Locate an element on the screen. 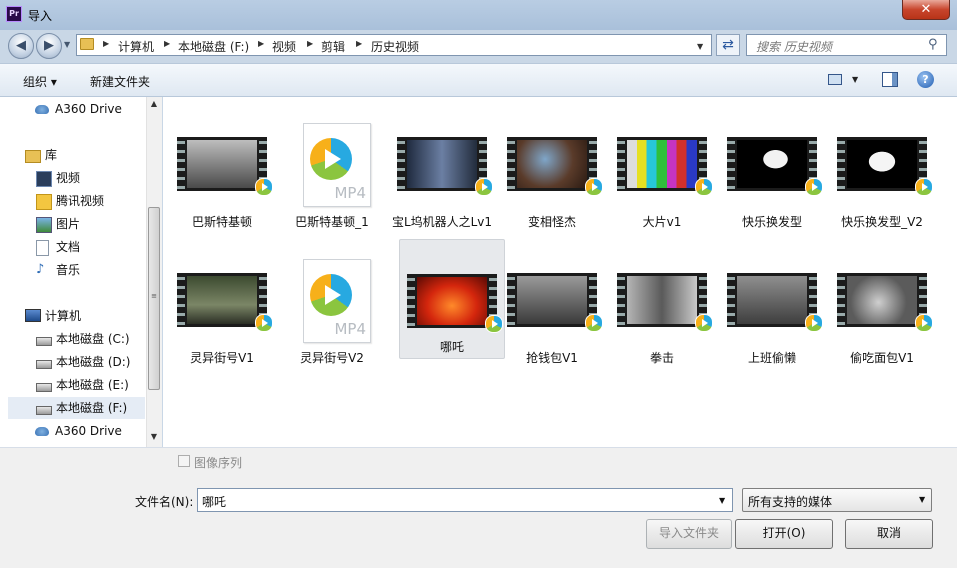 This screenshot has width=957, height=568. scroll-down-icon: ▼ is located at coordinates (154, 439).